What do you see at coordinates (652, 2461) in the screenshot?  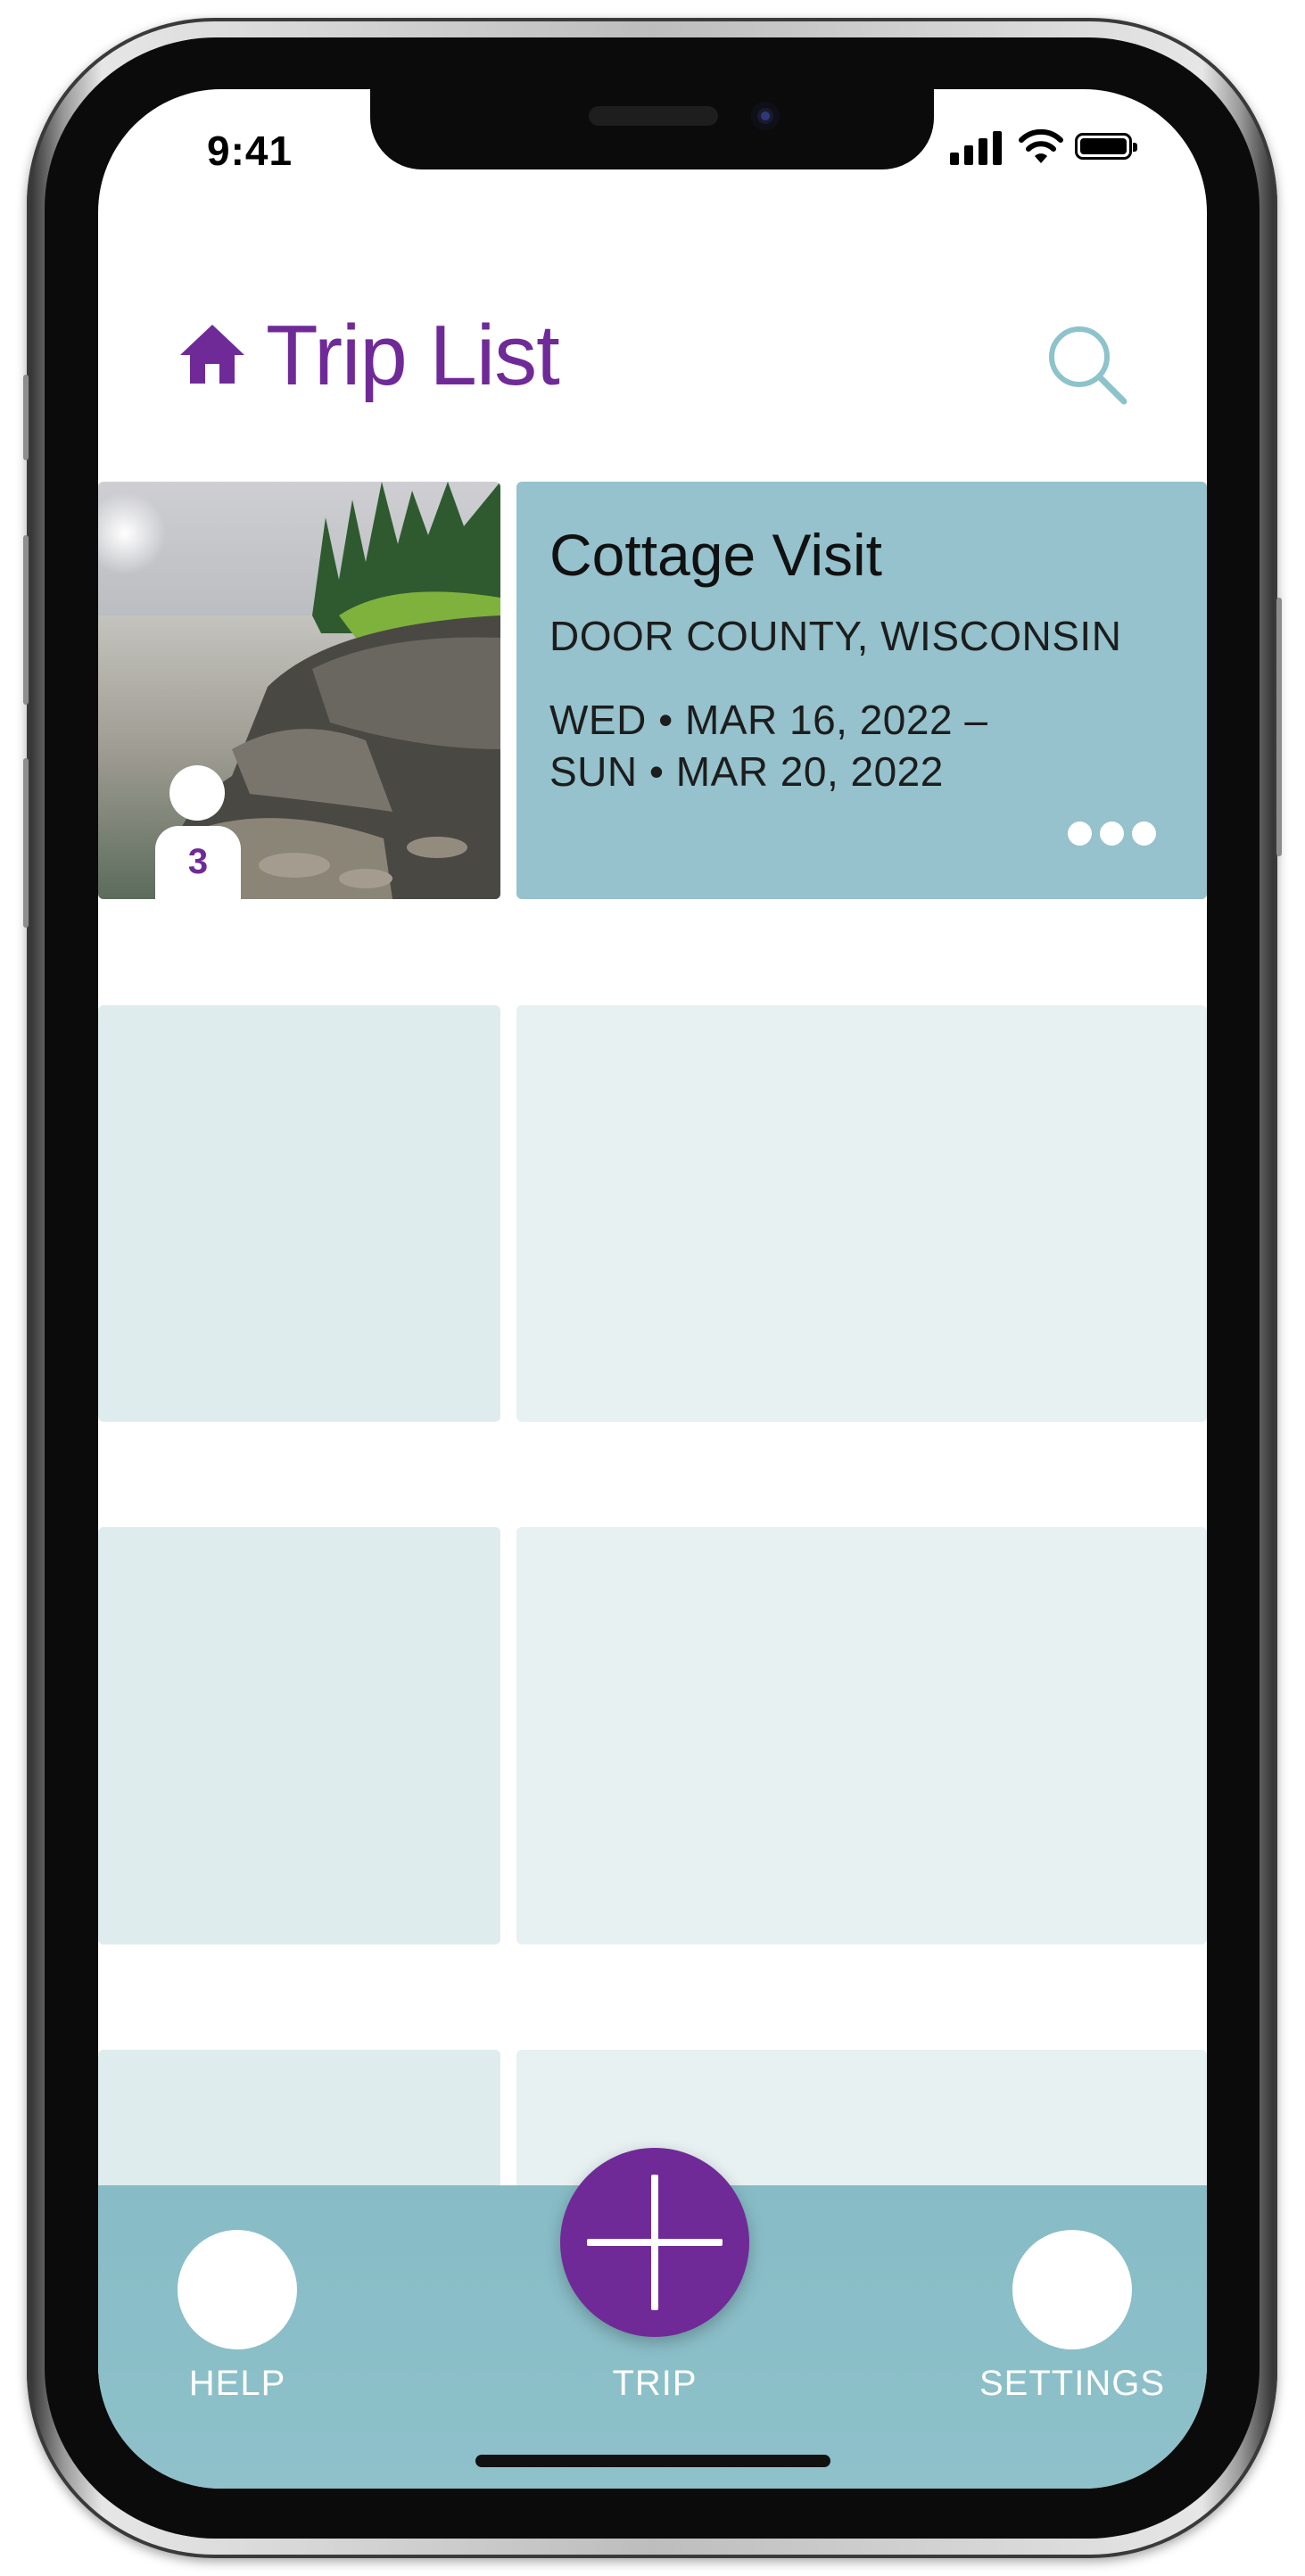 I see `home-indicator` at bounding box center [652, 2461].